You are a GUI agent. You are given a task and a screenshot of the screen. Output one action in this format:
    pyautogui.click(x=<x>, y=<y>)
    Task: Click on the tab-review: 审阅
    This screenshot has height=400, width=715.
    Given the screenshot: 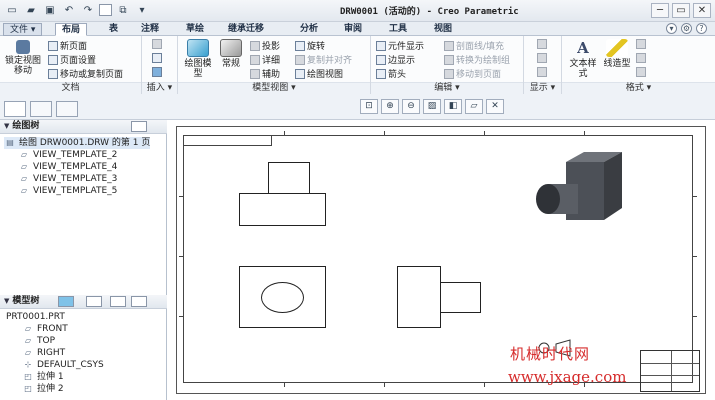 What is the action you would take?
    pyautogui.click(x=353, y=29)
    